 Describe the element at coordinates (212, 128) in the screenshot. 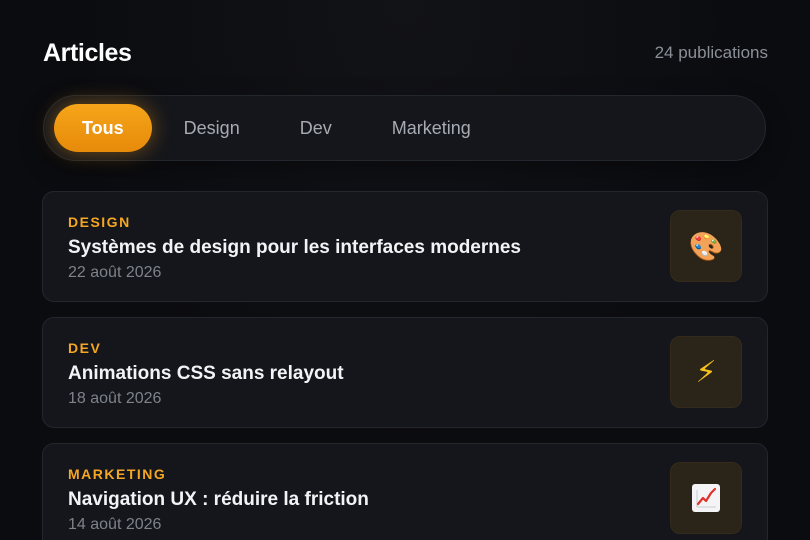

I see `tab-design: Design` at that location.